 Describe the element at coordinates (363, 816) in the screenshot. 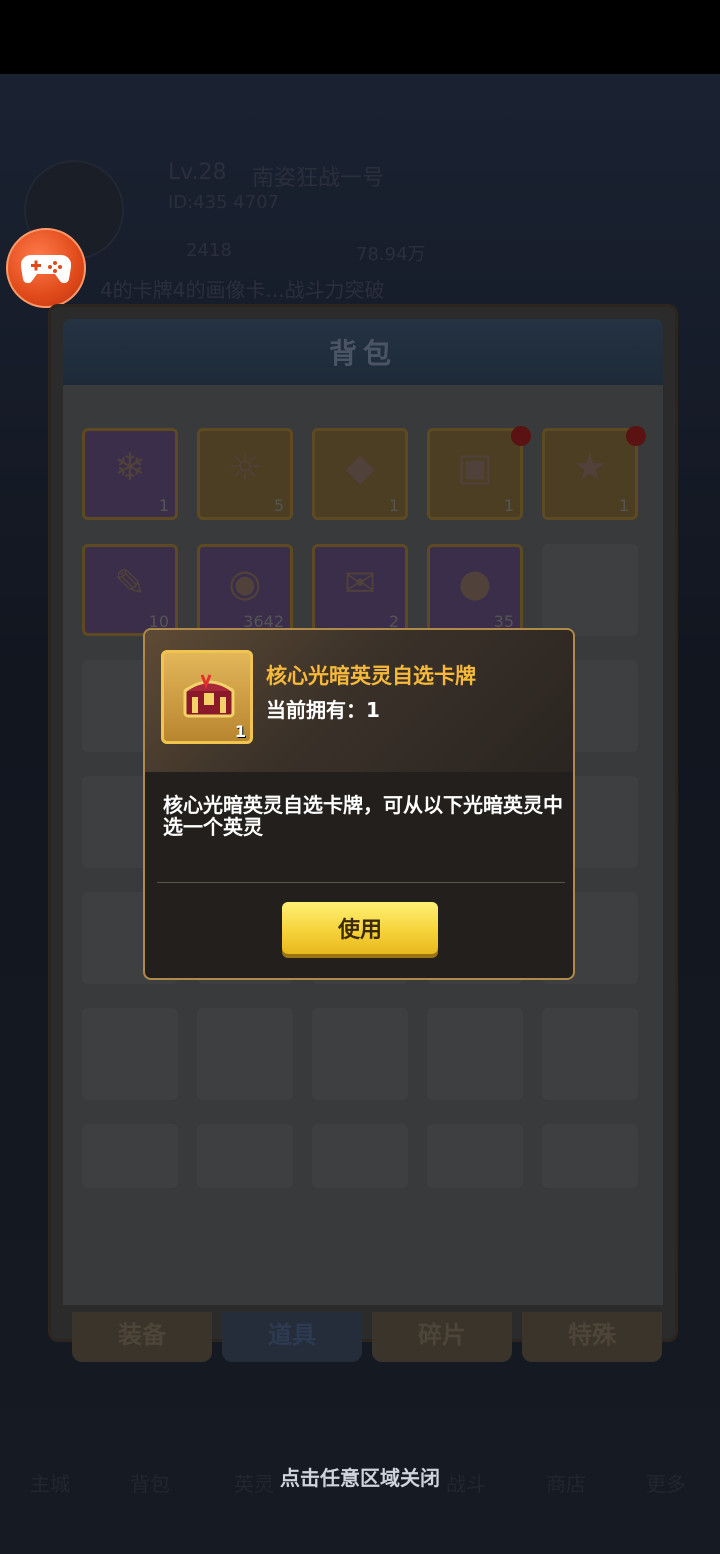

I see `item-description: 核心光暗英灵自选卡牌，可从以下光暗英灵中选一个英灵` at that location.